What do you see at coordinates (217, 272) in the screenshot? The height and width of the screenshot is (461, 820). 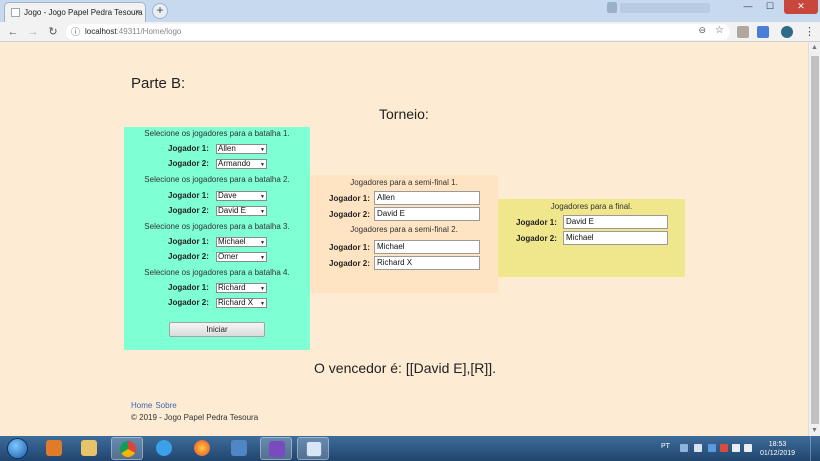 I see `battle-caption: Selecione os jogadores para a batalha 4.` at bounding box center [217, 272].